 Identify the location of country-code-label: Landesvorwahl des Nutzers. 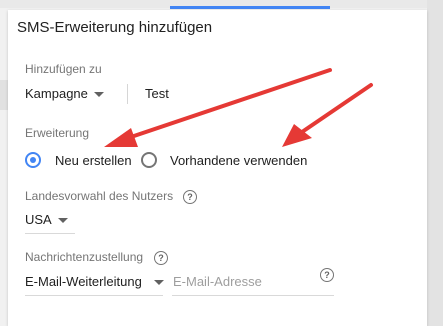
(99, 196).